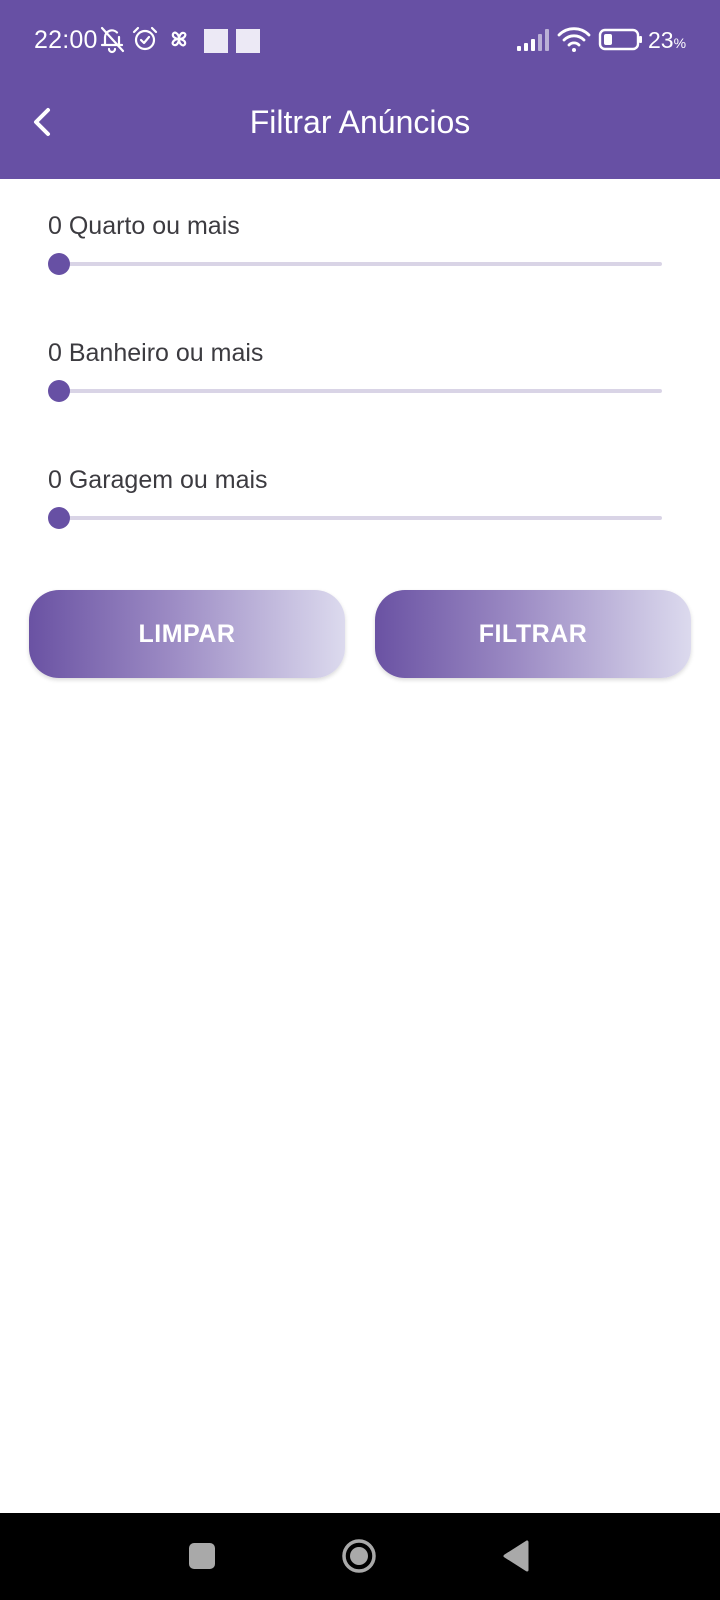  What do you see at coordinates (112, 39) in the screenshot?
I see `notifications-off-icon` at bounding box center [112, 39].